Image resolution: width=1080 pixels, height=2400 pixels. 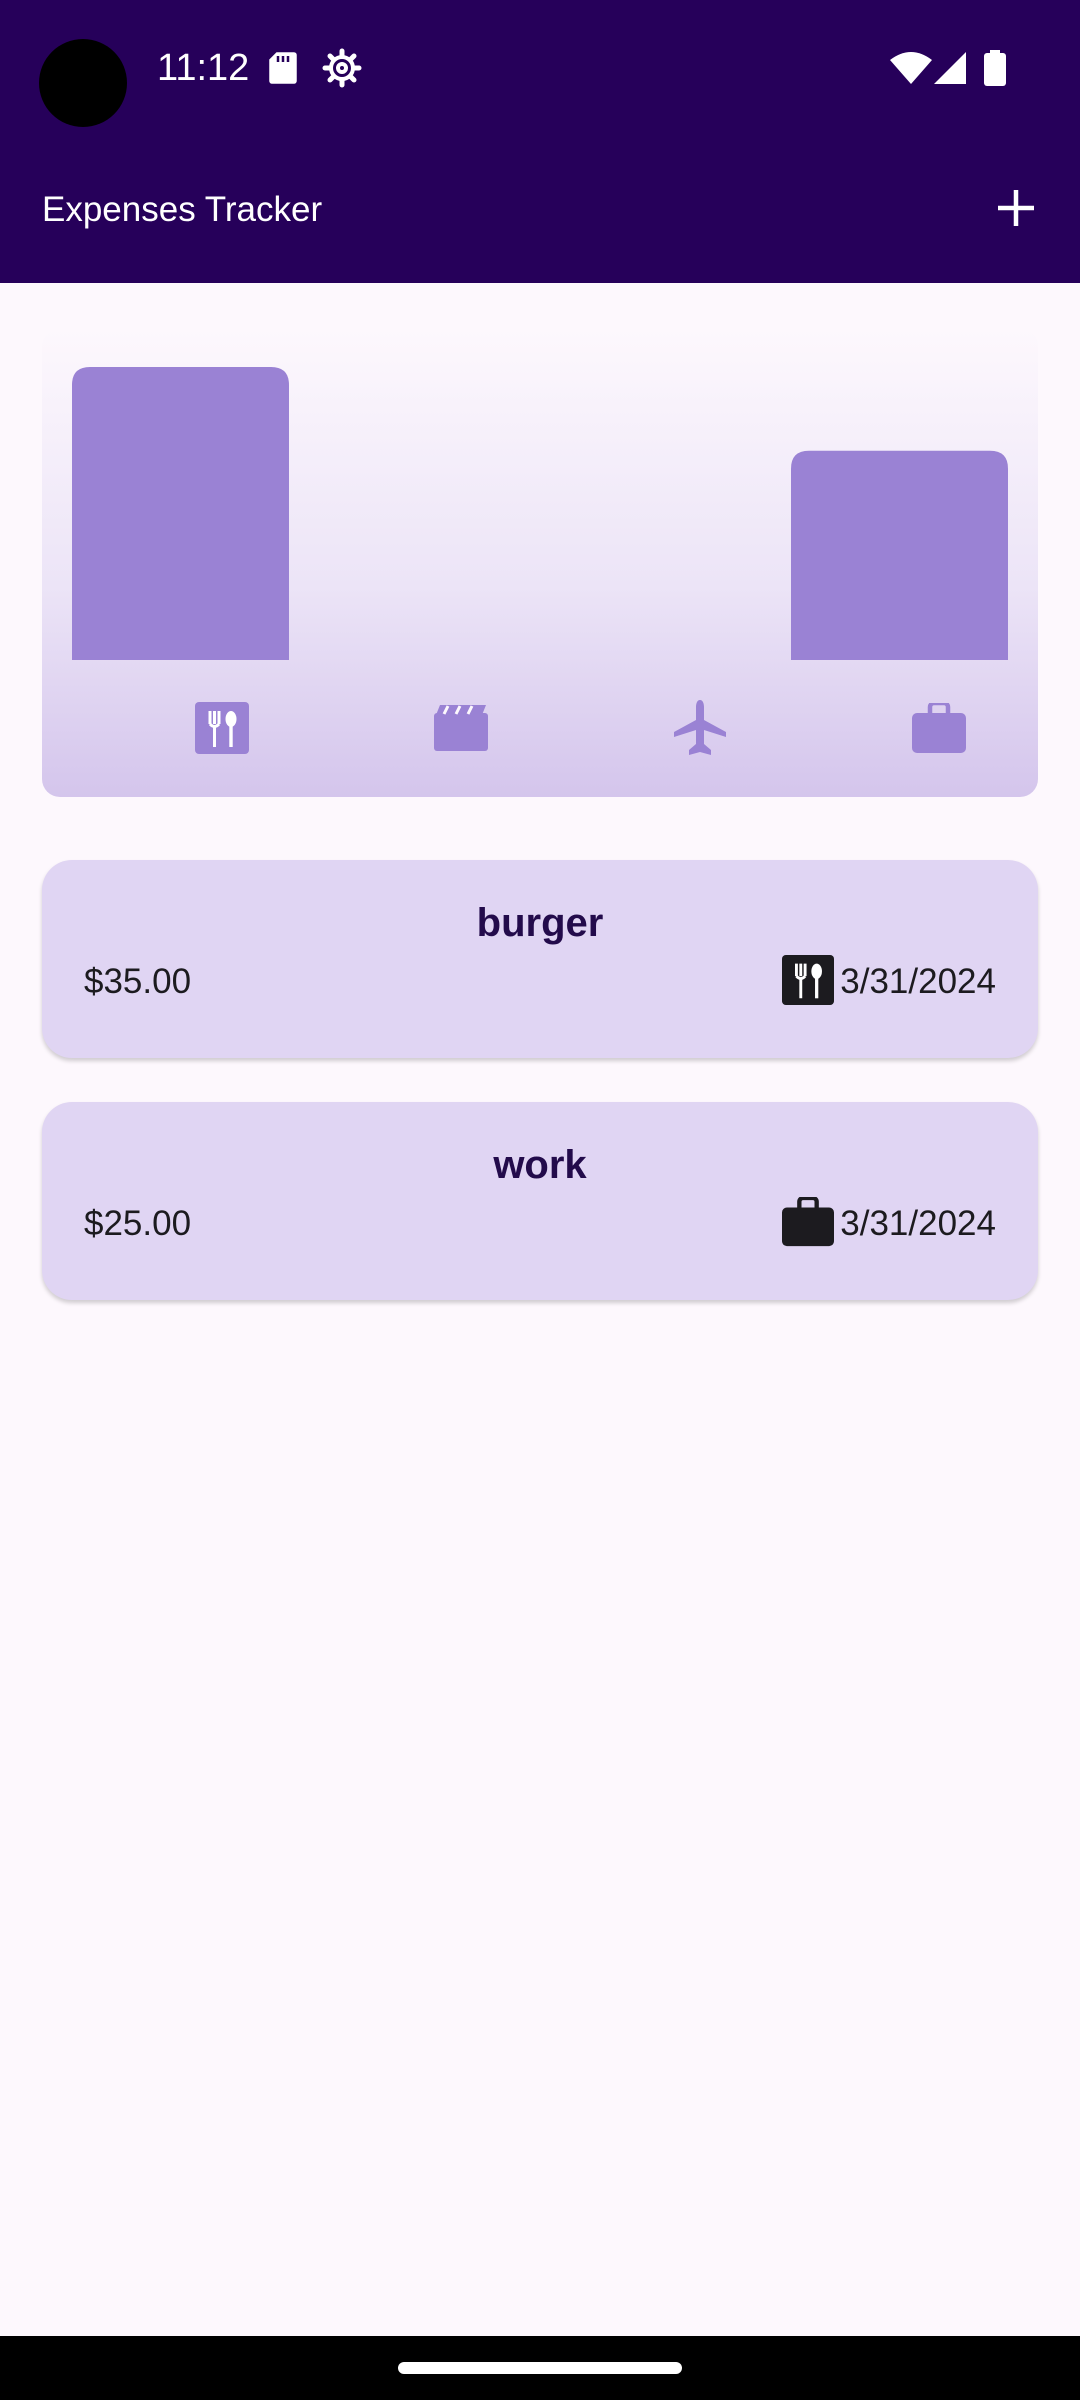 I want to click on chart-category-work, so click(x=939, y=730).